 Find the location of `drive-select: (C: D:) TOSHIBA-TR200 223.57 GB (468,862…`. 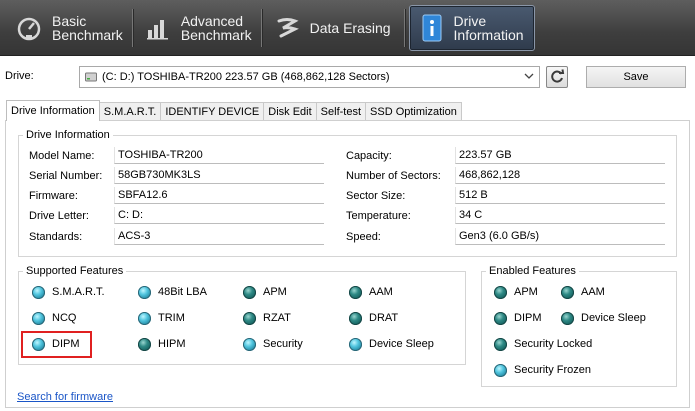

drive-select: (C: D:) TOSHIBA-TR200 223.57 GB (468,862… is located at coordinates (309, 77).